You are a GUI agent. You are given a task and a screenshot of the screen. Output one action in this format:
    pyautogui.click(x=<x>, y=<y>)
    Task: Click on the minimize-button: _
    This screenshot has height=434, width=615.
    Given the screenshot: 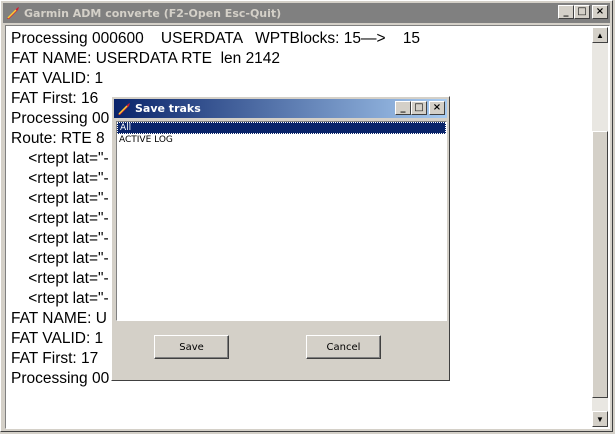 What is the action you would take?
    pyautogui.click(x=566, y=12)
    